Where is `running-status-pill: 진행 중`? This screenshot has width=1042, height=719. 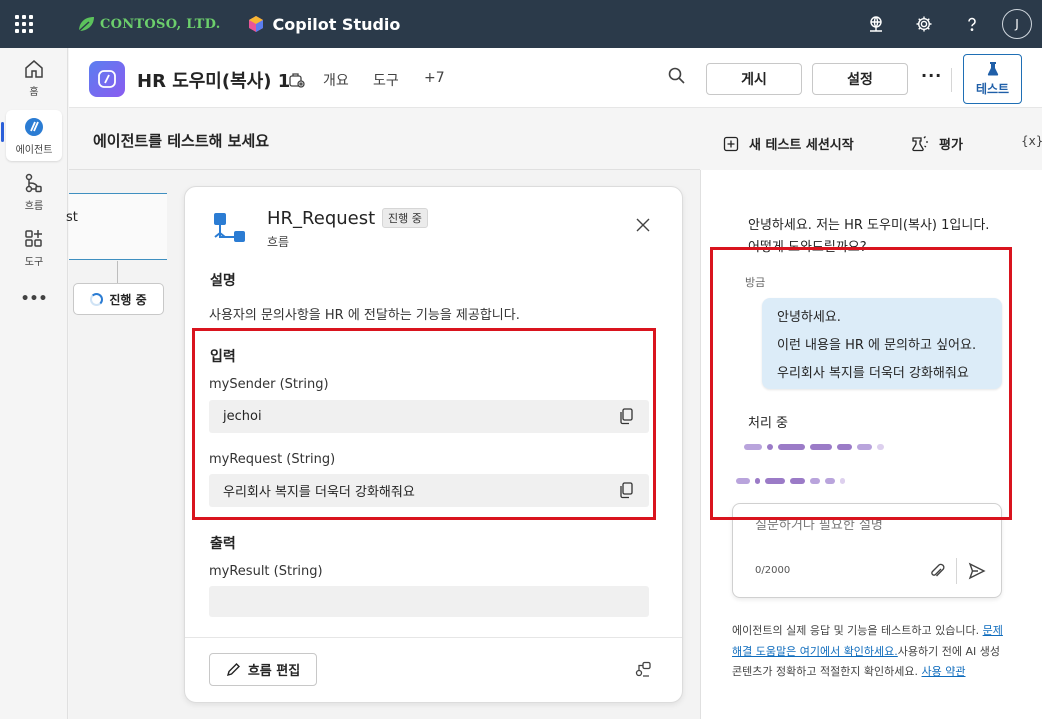
running-status-pill: 진행 중 is located at coordinates (118, 299).